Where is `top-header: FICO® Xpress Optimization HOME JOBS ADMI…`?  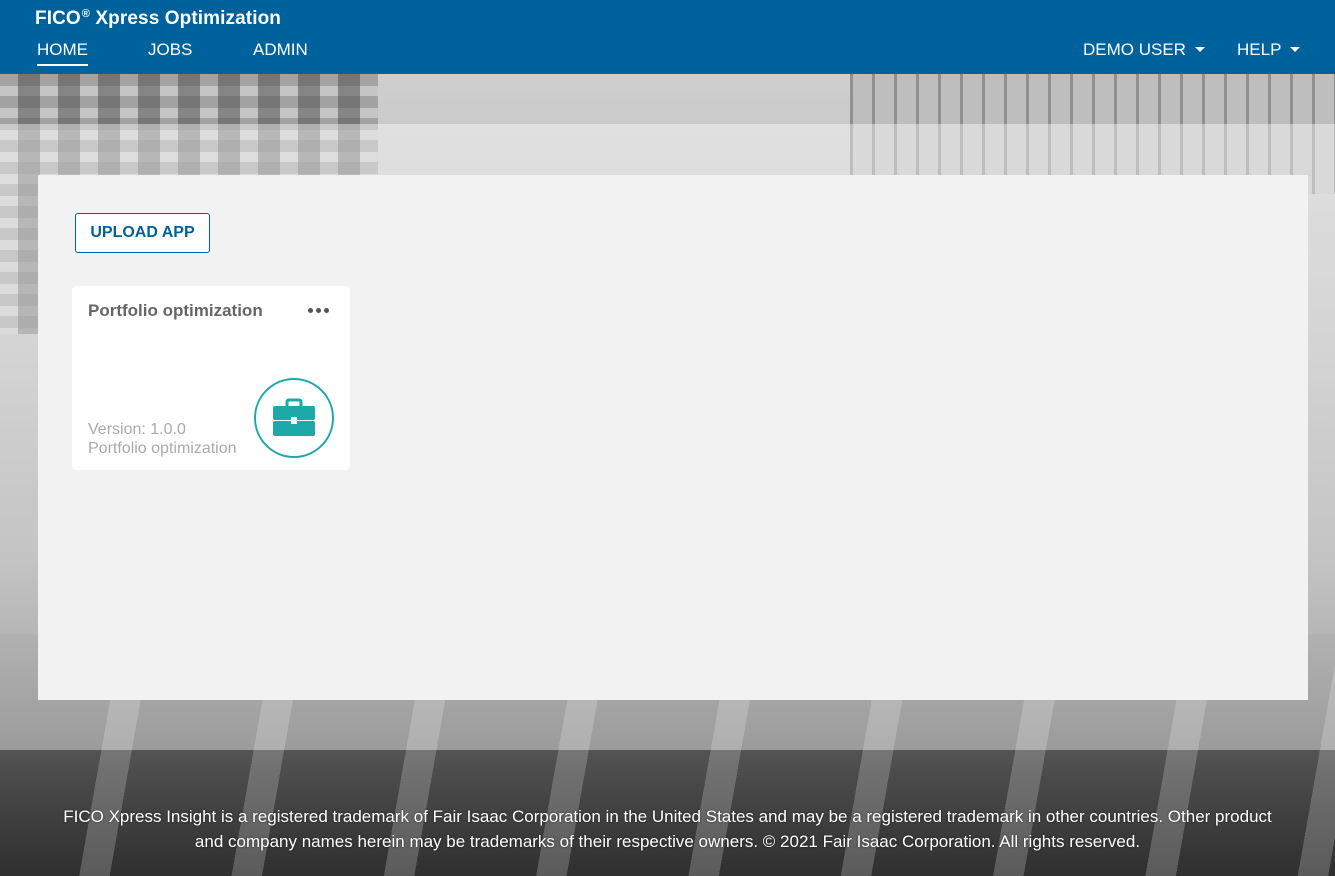 top-header: FICO® Xpress Optimization HOME JOBS ADMI… is located at coordinates (667, 37).